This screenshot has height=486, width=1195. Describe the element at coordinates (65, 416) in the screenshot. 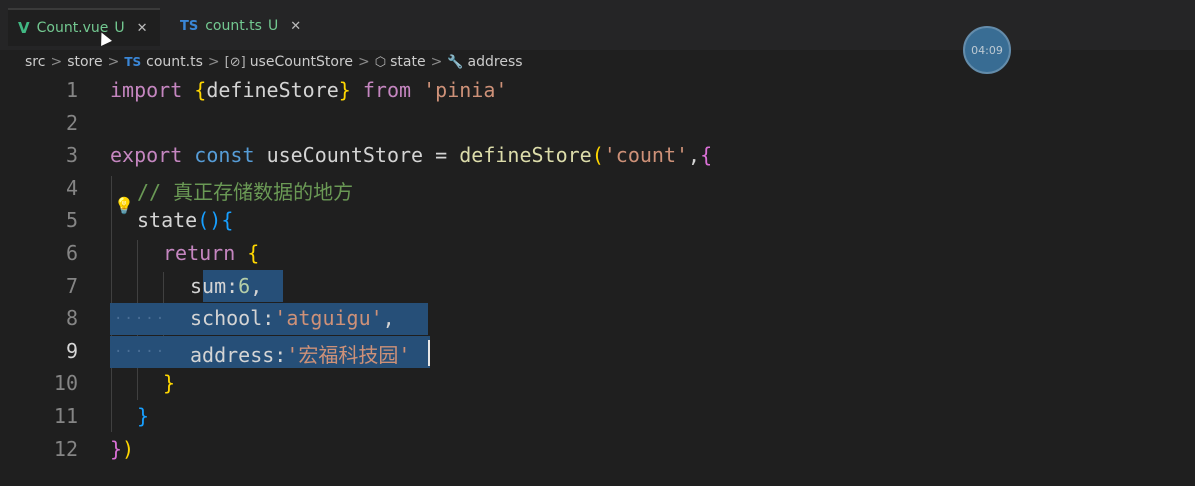

I see `line-number: 11` at that location.